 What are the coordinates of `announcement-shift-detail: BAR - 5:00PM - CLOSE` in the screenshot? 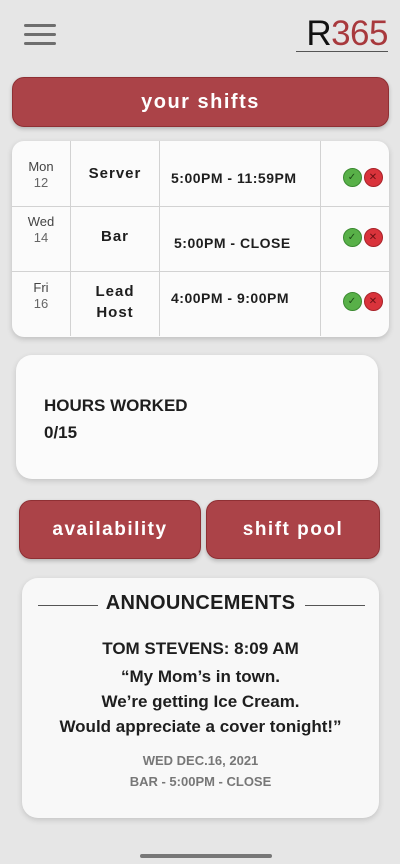 It's located at (200, 781).